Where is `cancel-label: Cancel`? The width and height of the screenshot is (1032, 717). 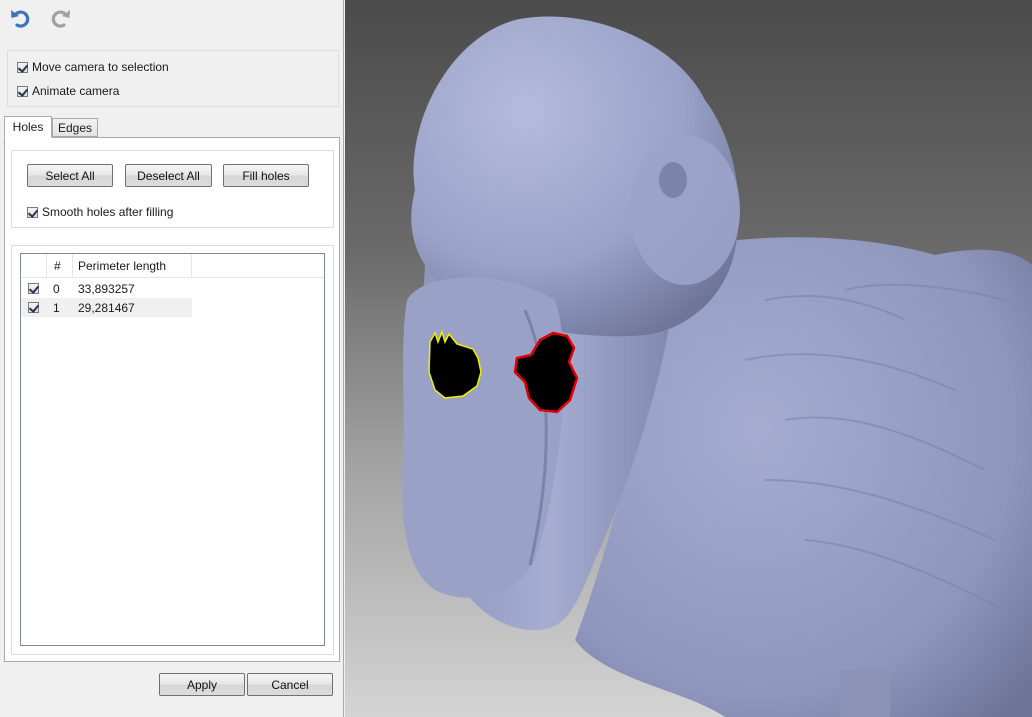
cancel-label: Cancel is located at coordinates (290, 684).